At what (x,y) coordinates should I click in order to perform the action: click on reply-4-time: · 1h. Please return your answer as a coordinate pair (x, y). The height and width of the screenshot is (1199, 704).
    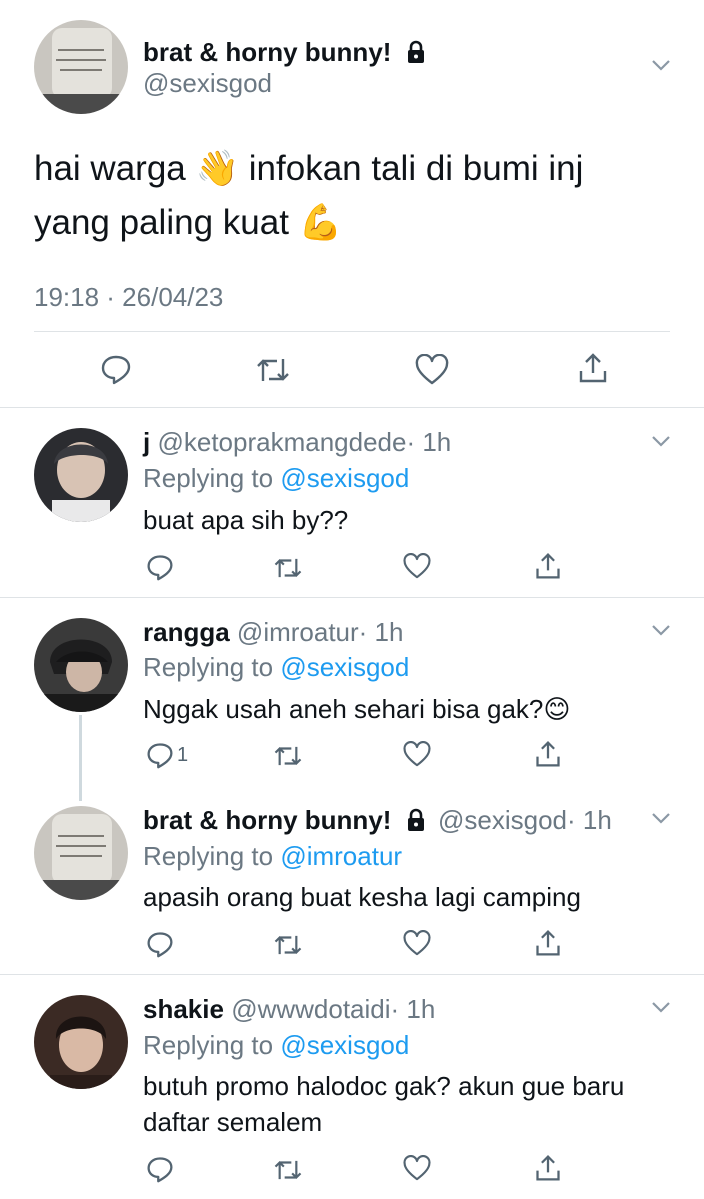
    Looking at the image, I should click on (413, 1009).